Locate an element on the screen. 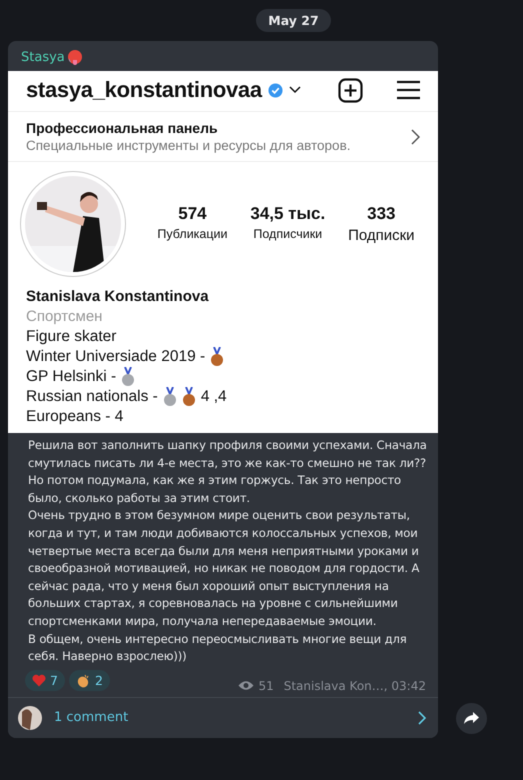 The height and width of the screenshot is (780, 523). stat-label: Подписчики is located at coordinates (287, 234).